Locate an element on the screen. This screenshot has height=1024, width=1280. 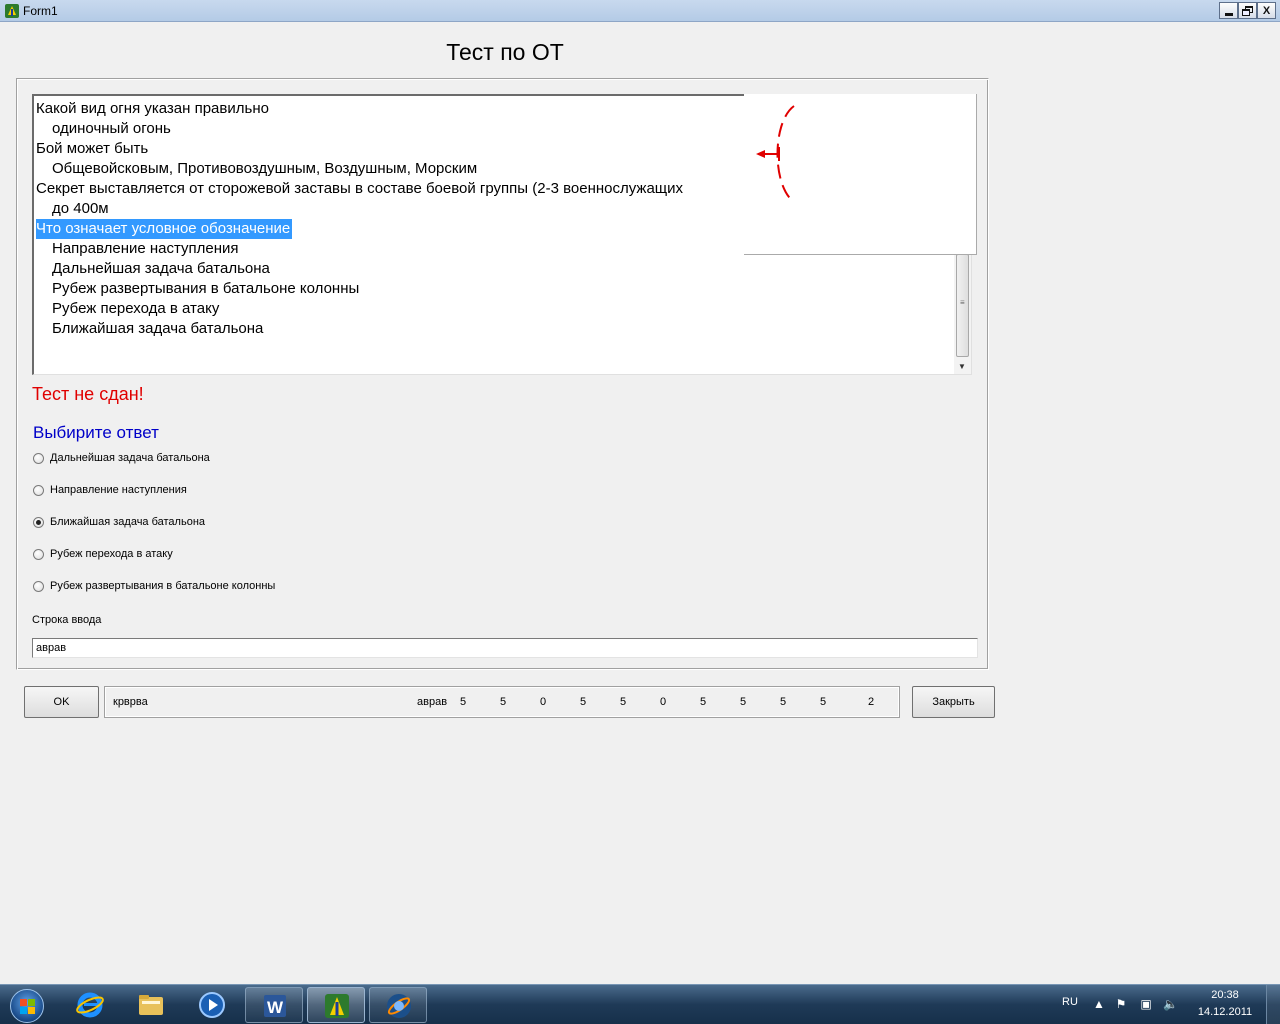
score-number: 2 is located at coordinates (871, 702).